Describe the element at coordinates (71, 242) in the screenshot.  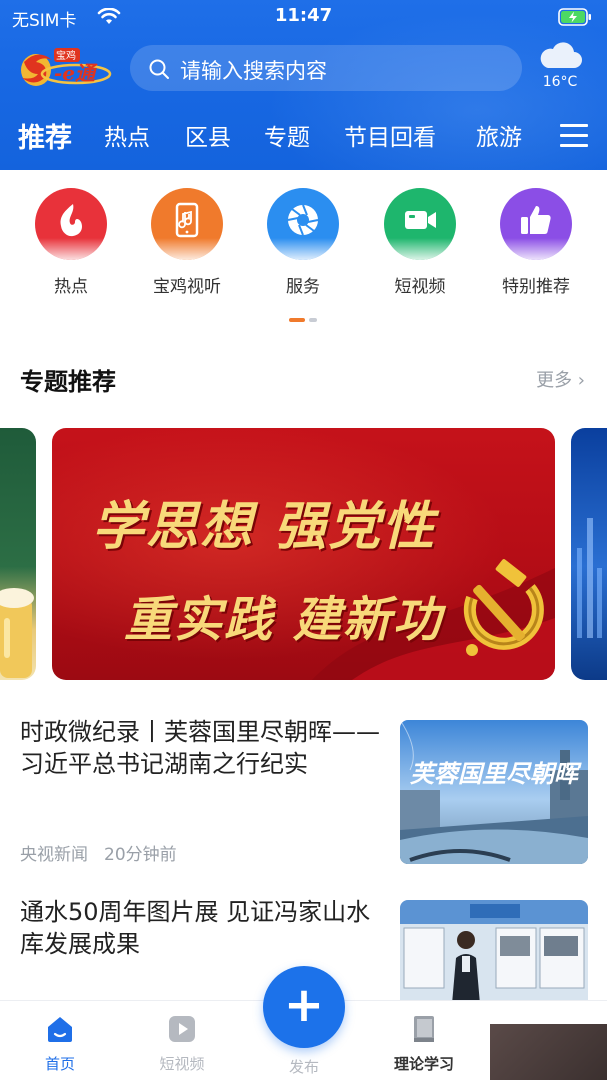
I see `quick-item-hot: 热点` at that location.